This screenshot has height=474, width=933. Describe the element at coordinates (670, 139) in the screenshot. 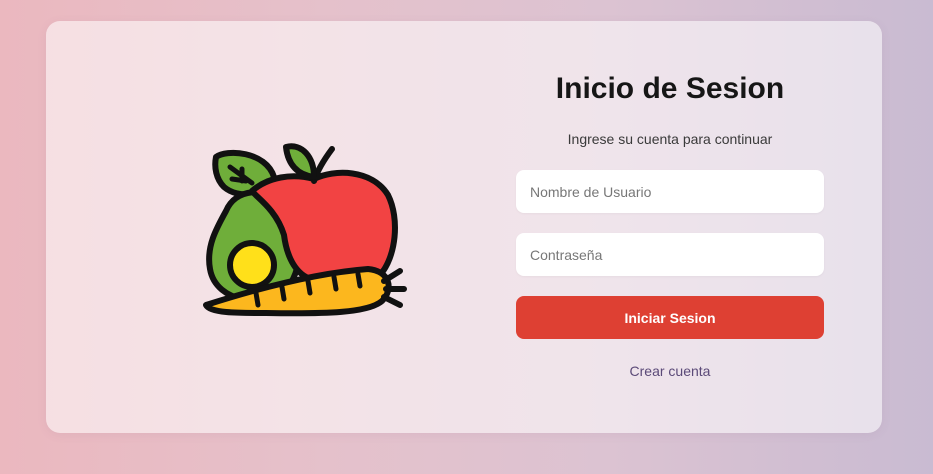

I see `subtitle: Ingrese su cuenta para continuar` at that location.